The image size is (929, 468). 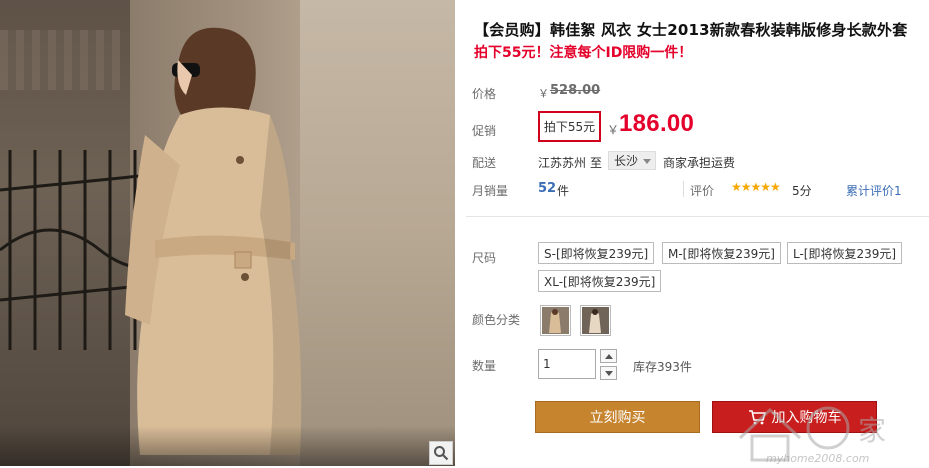 I want to click on promo-badge: 拍下55元, so click(x=569, y=126).